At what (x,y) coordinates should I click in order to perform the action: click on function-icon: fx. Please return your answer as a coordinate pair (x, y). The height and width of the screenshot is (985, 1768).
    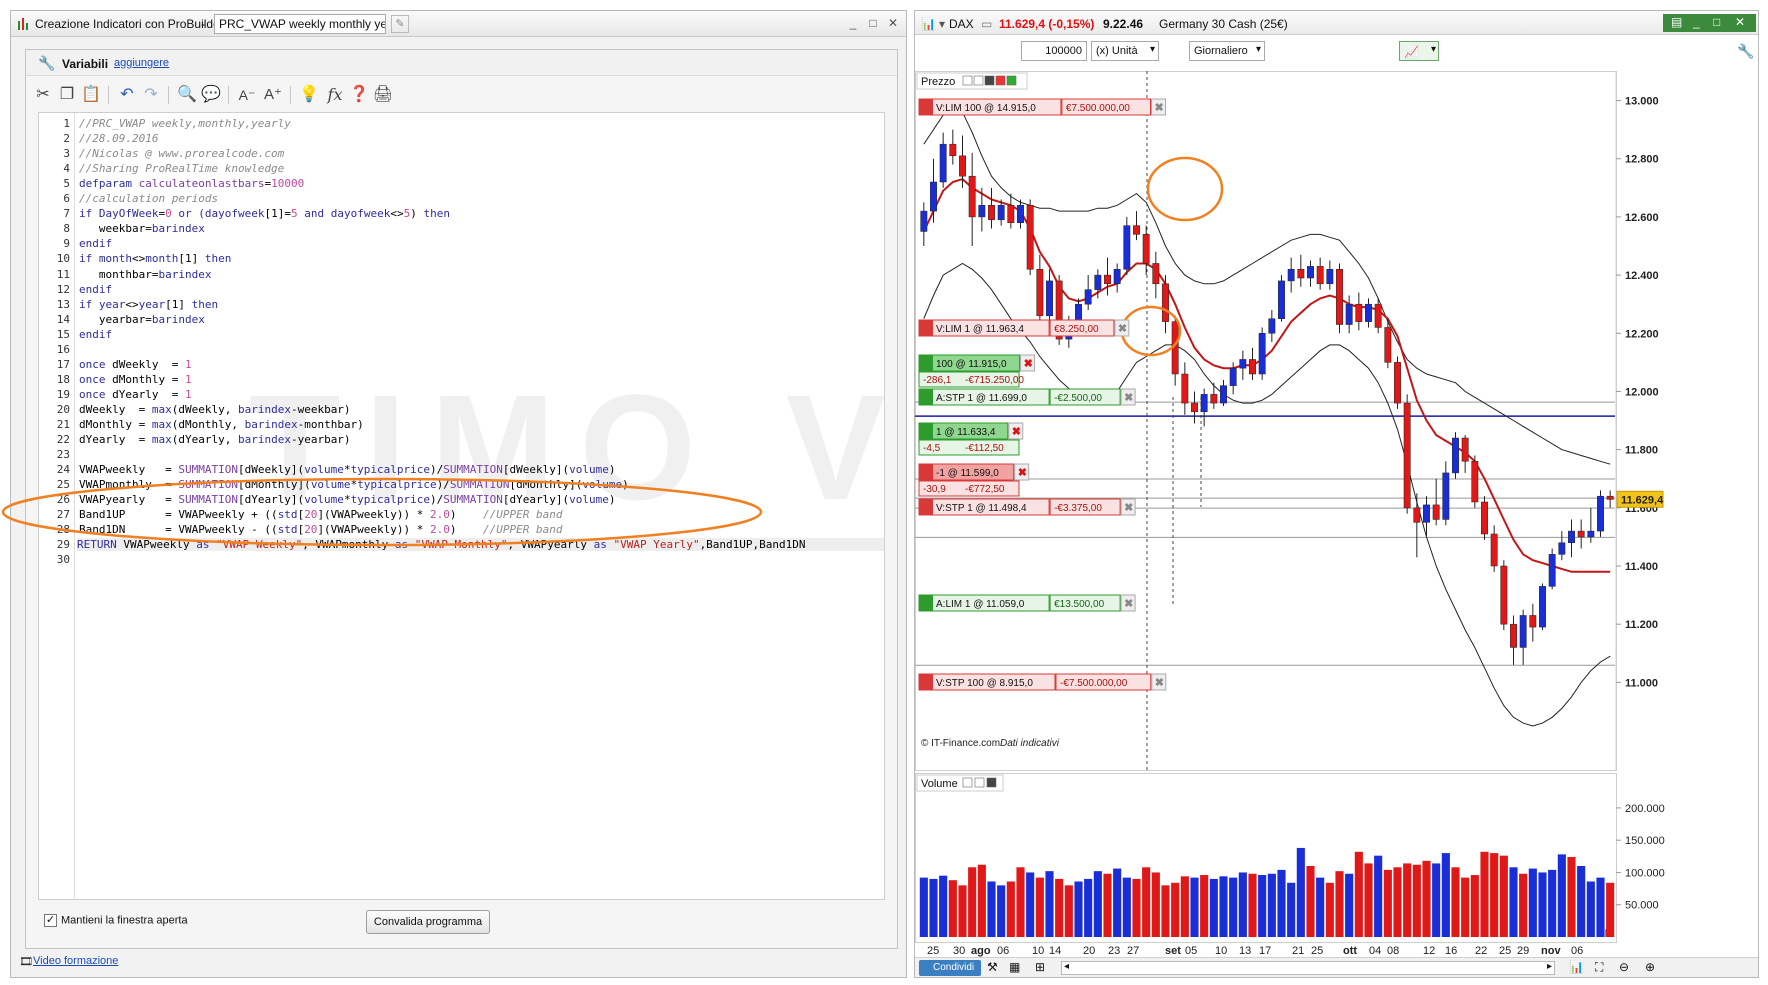
    Looking at the image, I should click on (335, 95).